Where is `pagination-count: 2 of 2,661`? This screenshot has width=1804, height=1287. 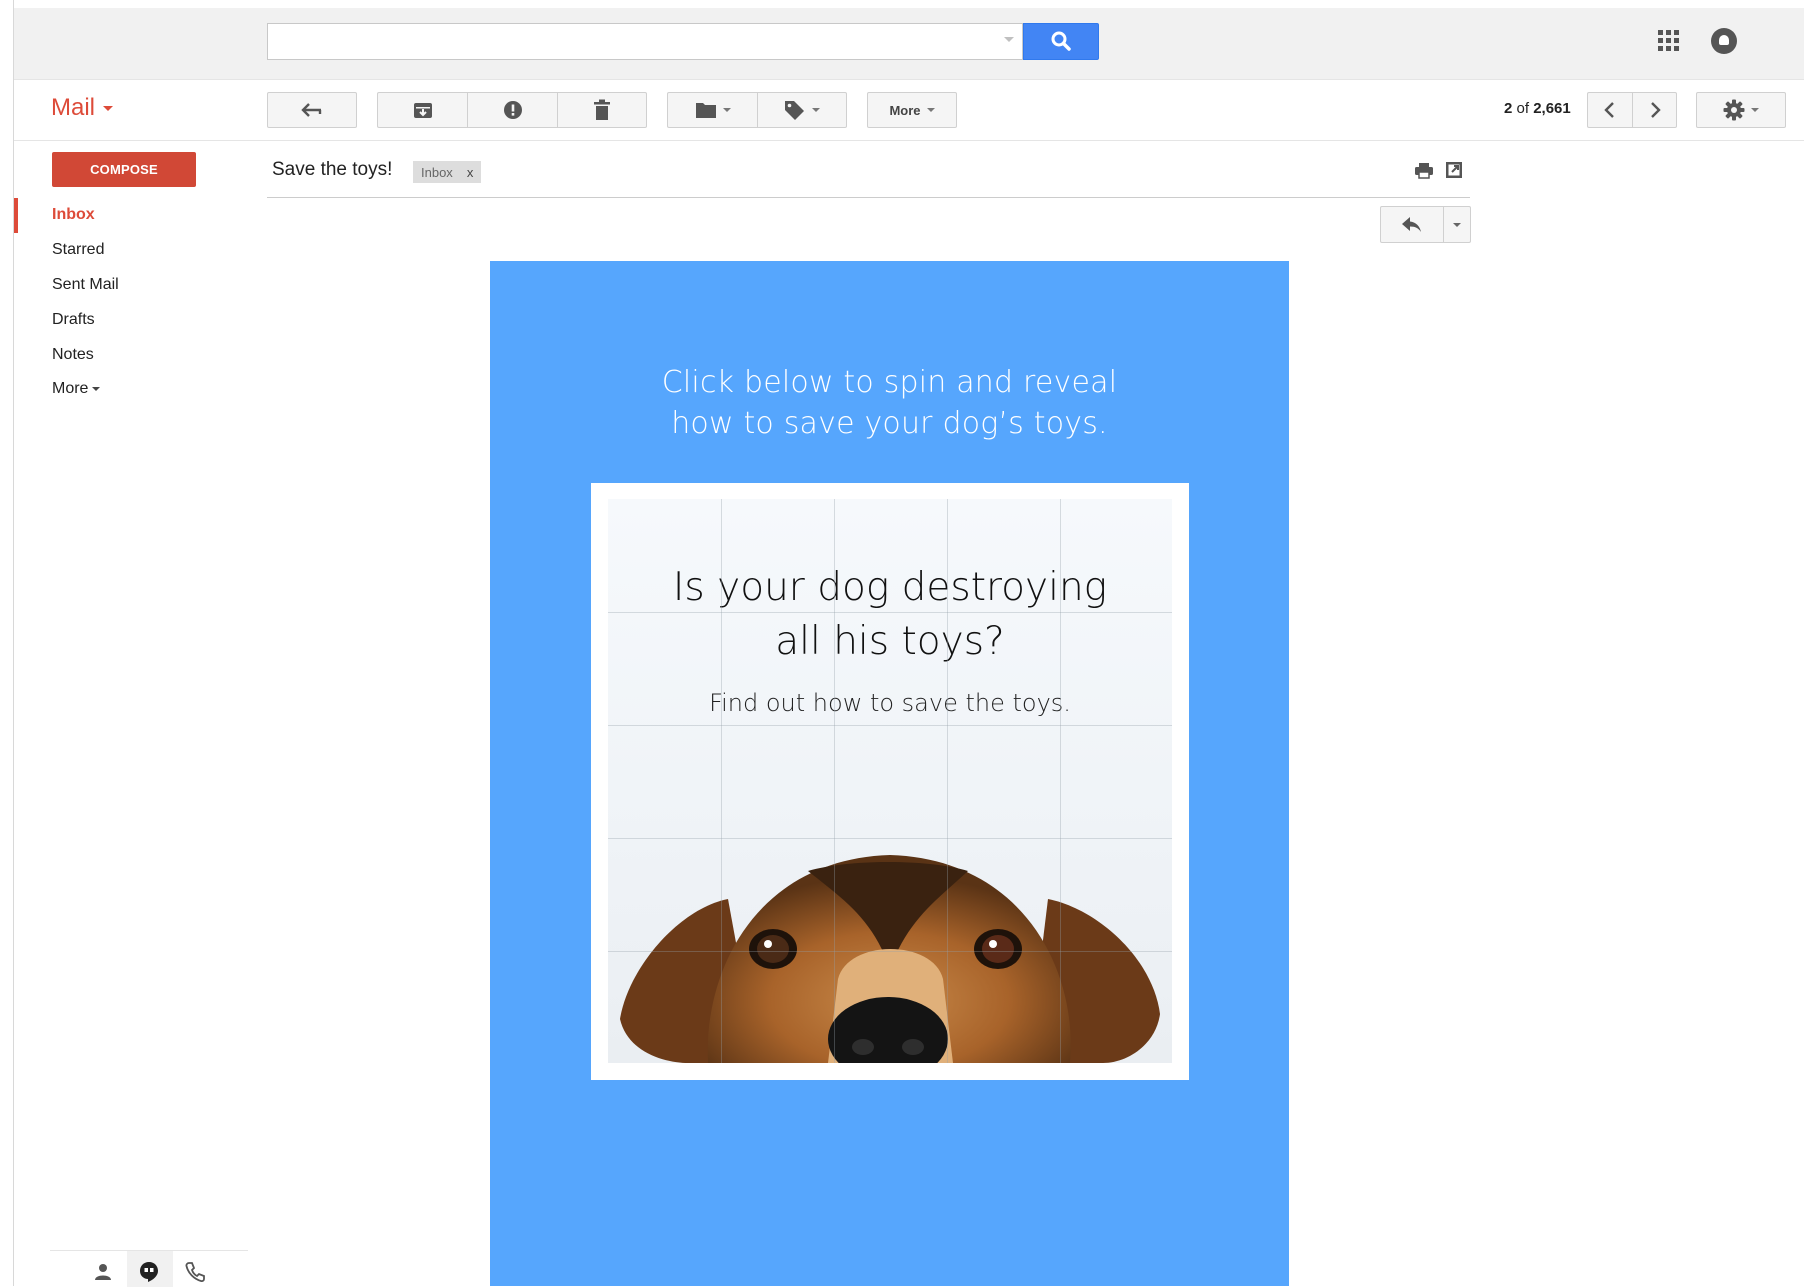 pagination-count: 2 of 2,661 is located at coordinates (1537, 108).